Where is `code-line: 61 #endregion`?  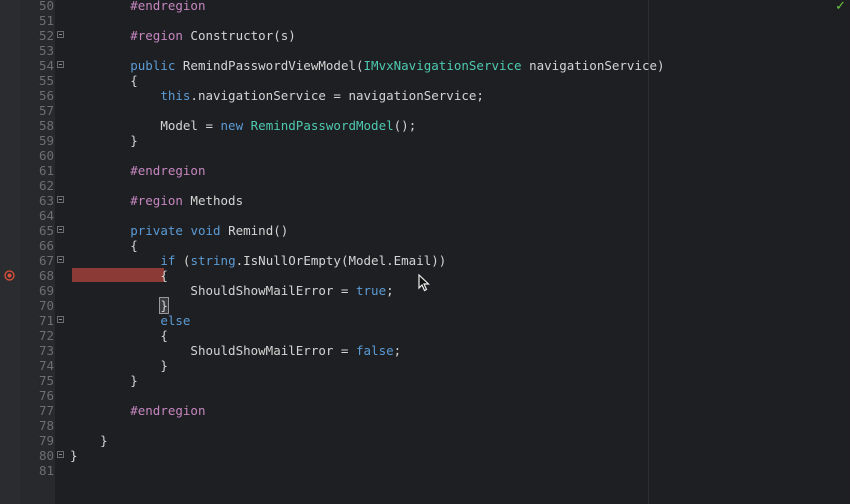
code-line: 61 #endregion is located at coordinates (425, 170).